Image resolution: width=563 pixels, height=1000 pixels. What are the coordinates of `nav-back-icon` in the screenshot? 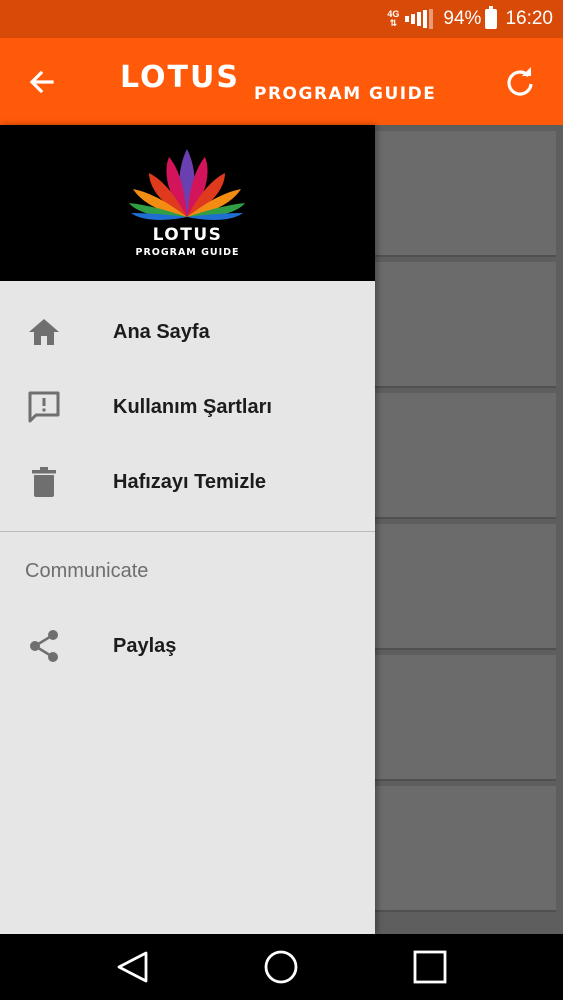 It's located at (133, 967).